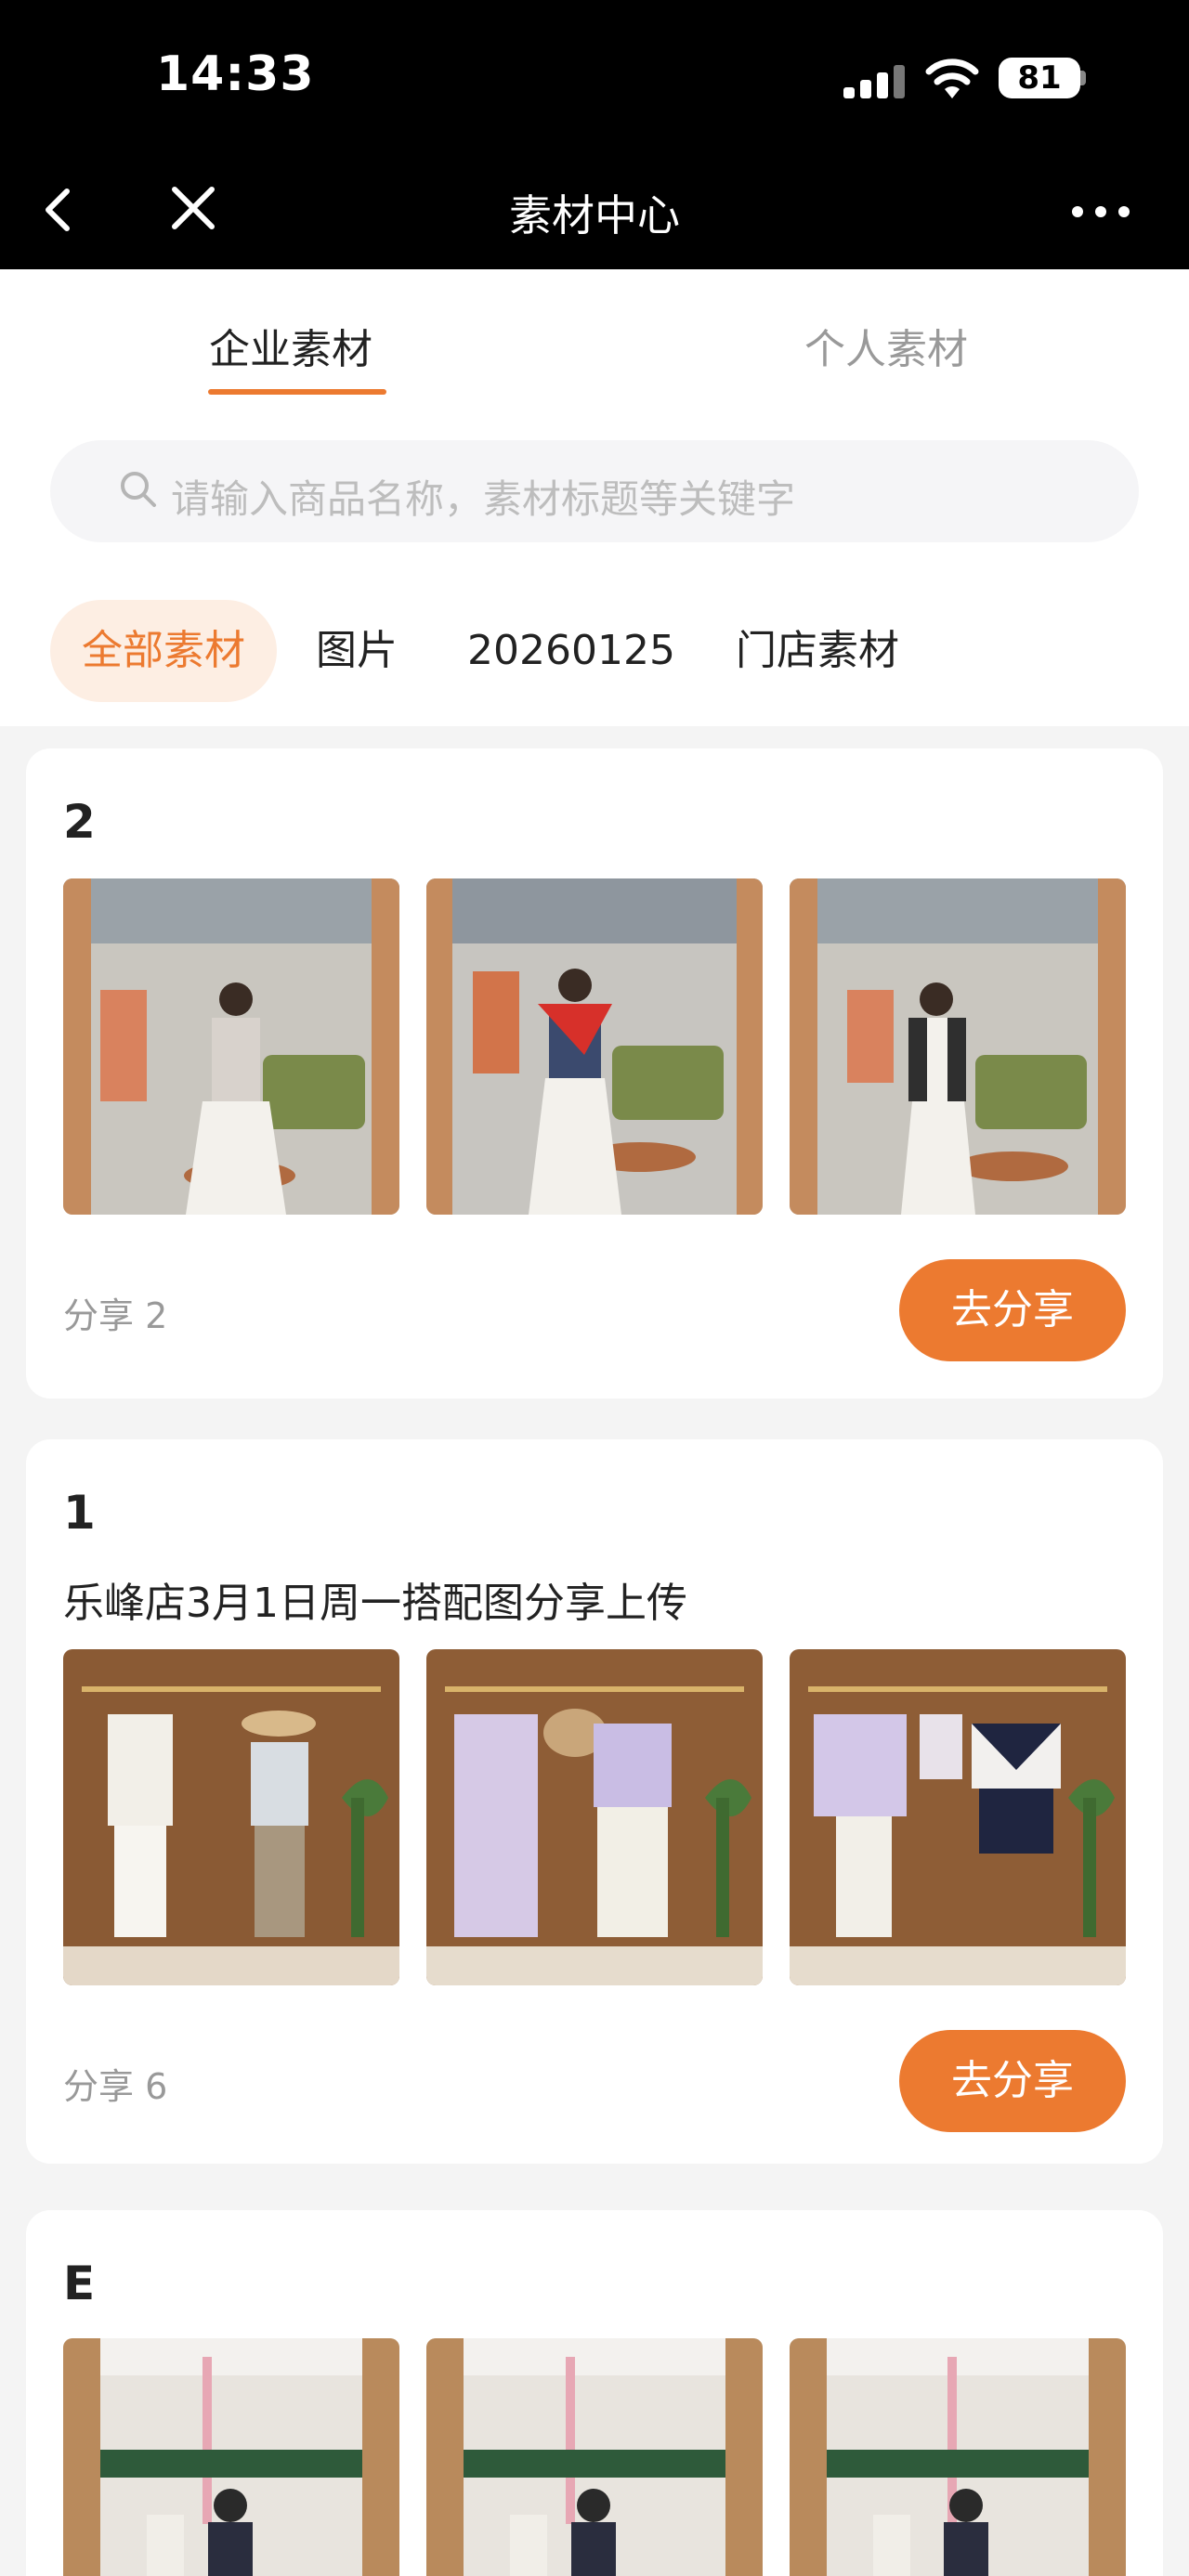 The image size is (1189, 2576). I want to click on cellular-signal-icon, so click(874, 81).